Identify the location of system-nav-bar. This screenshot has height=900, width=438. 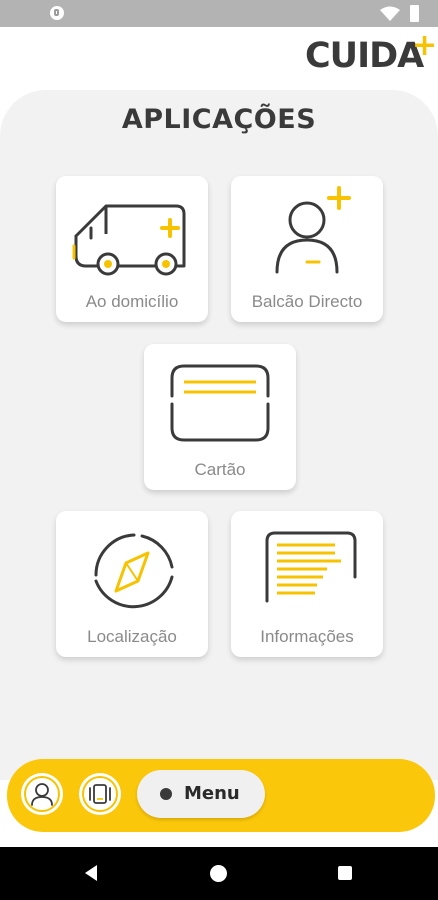
(219, 873).